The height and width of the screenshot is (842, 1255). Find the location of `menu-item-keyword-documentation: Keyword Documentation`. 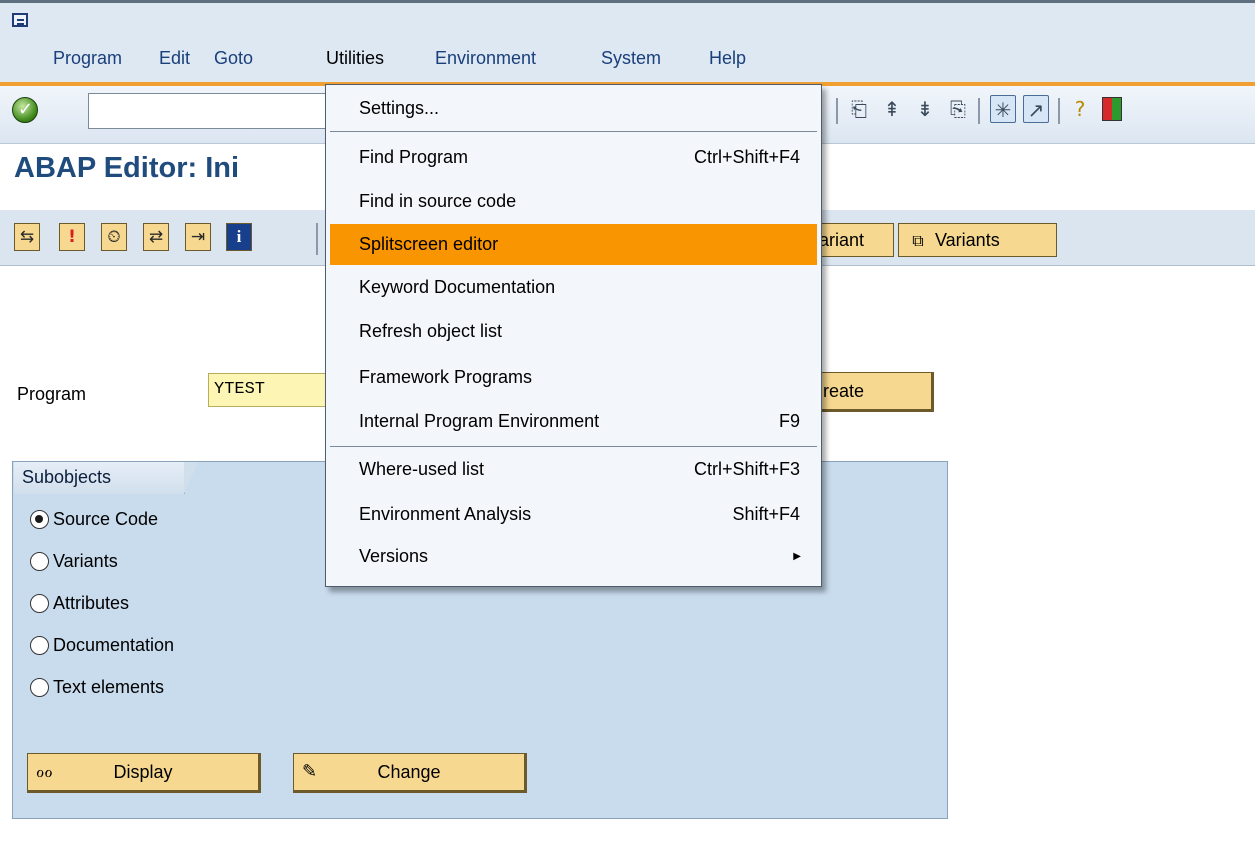

menu-item-keyword-documentation: Keyword Documentation is located at coordinates (573, 287).